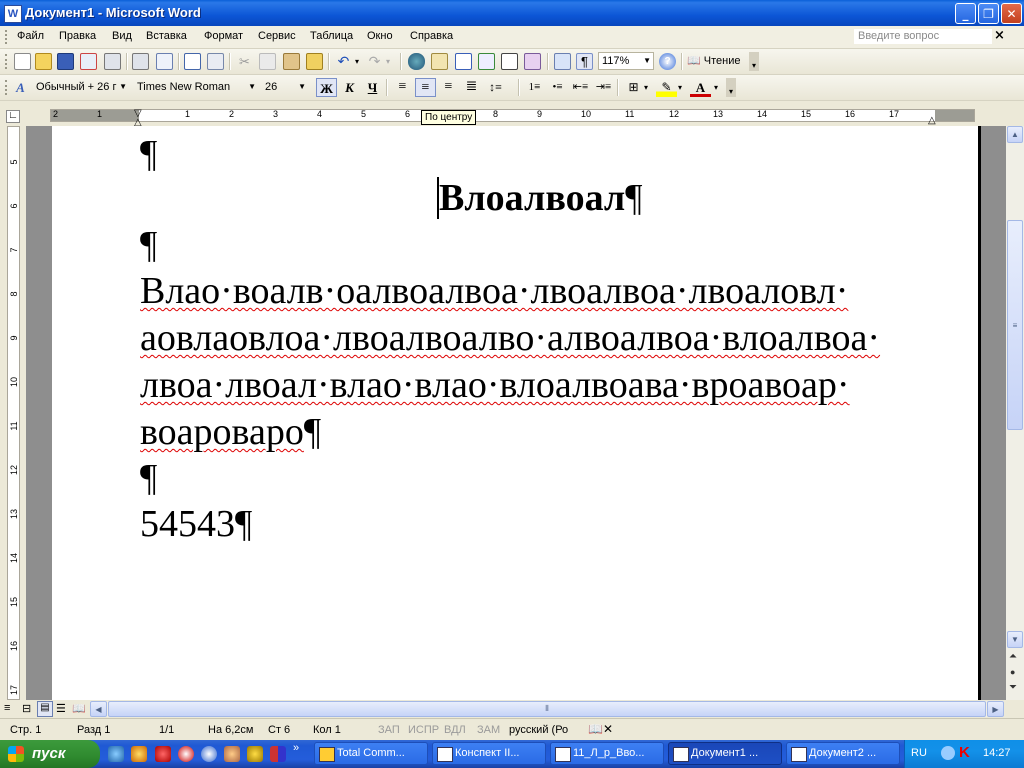 This screenshot has height=768, width=1024. Describe the element at coordinates (600, 729) in the screenshot. I see `spelling-status-icon: 📖✕` at that location.